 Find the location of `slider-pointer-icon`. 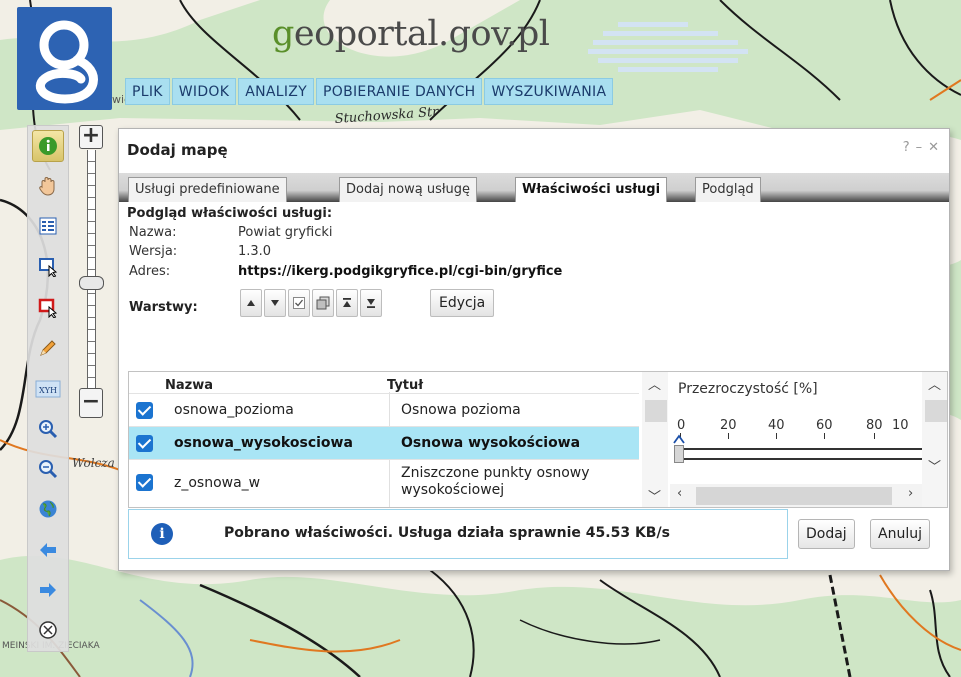

slider-pointer-icon is located at coordinates (679, 439).